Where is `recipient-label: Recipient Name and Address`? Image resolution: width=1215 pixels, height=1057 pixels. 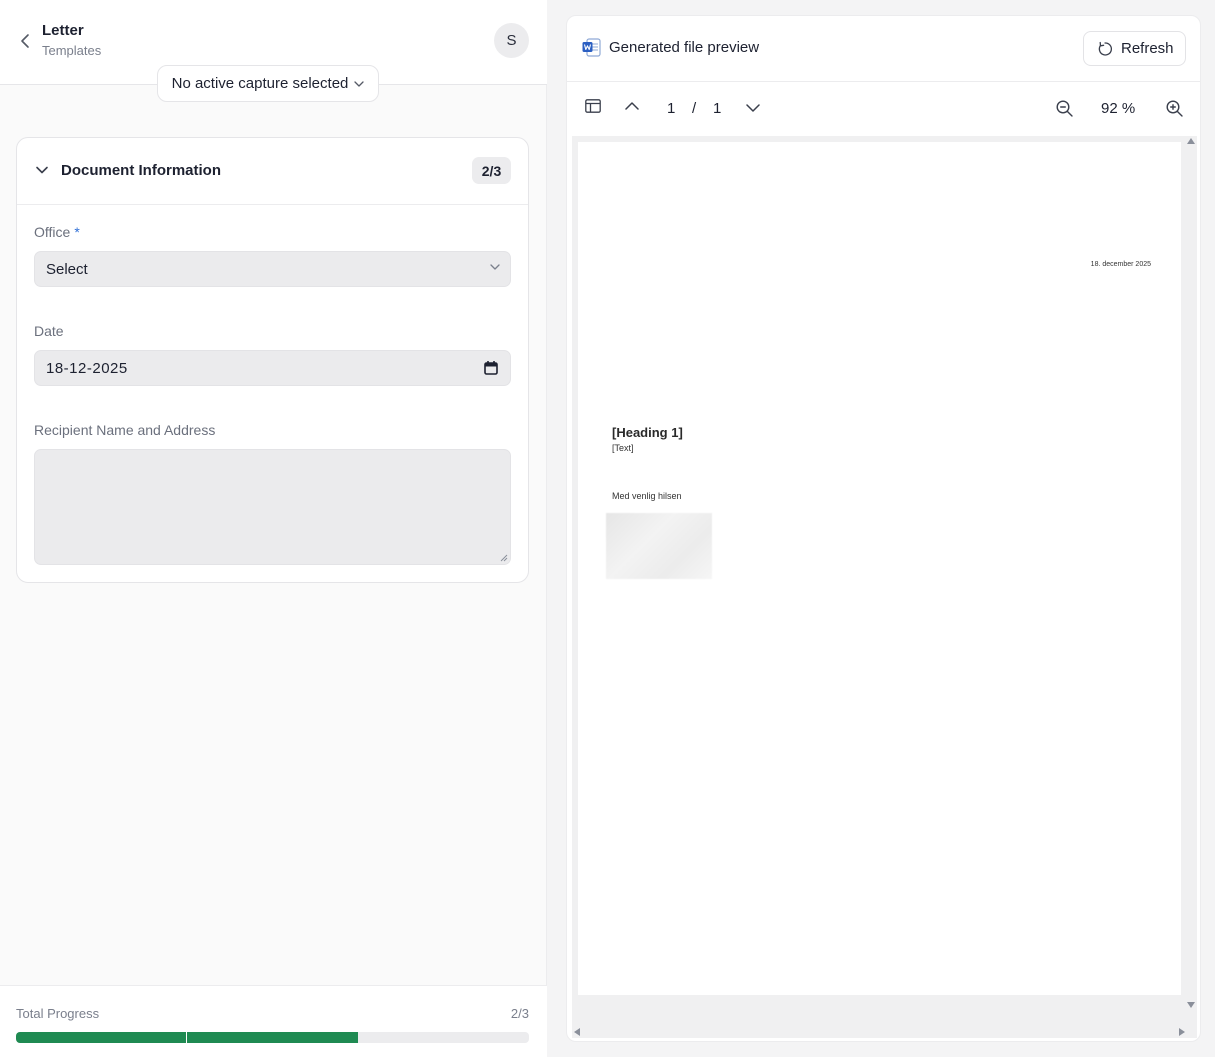 recipient-label: Recipient Name and Address is located at coordinates (125, 430).